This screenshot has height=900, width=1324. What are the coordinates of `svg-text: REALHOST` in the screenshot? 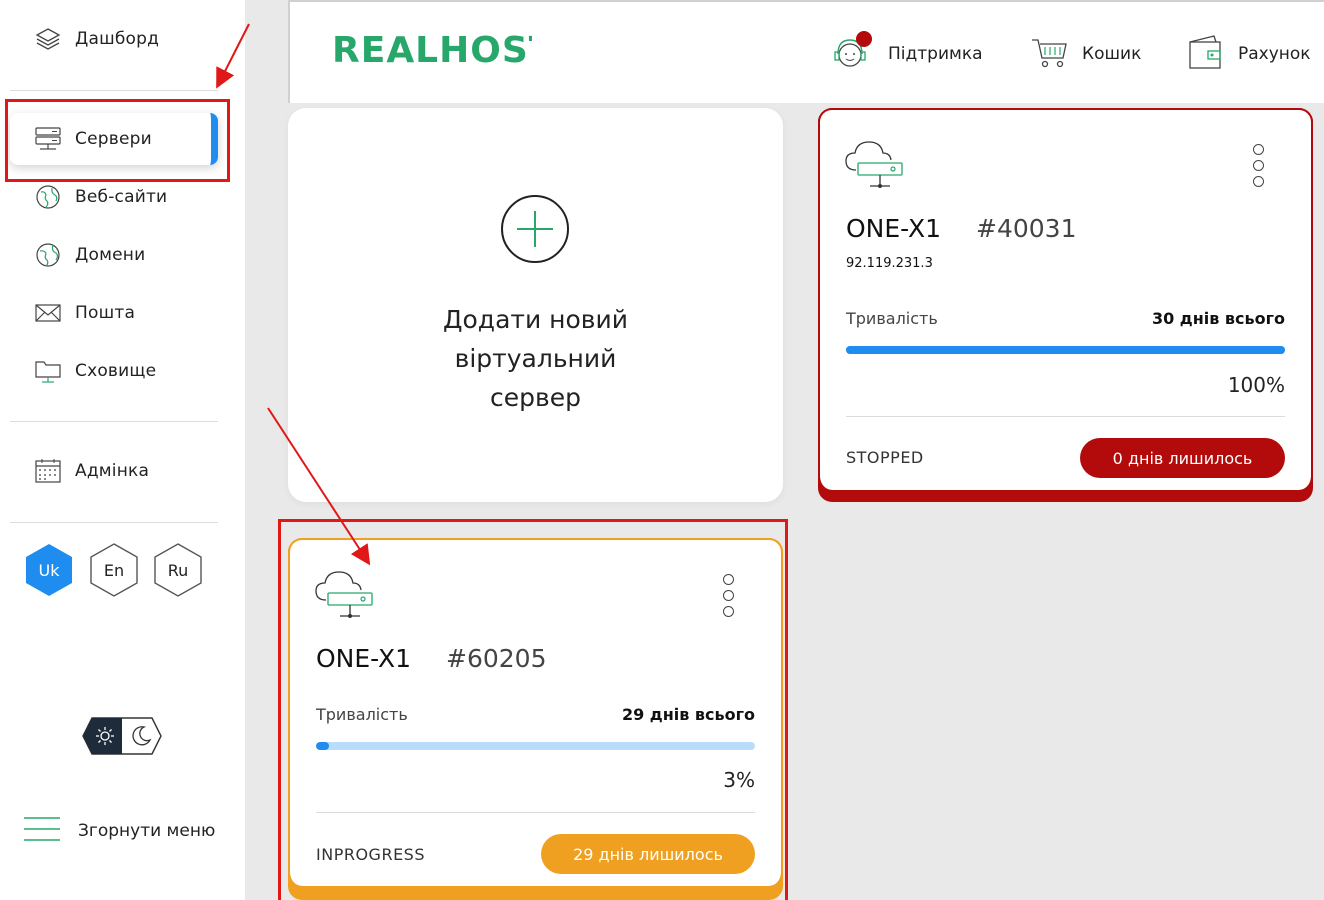 It's located at (432, 49).